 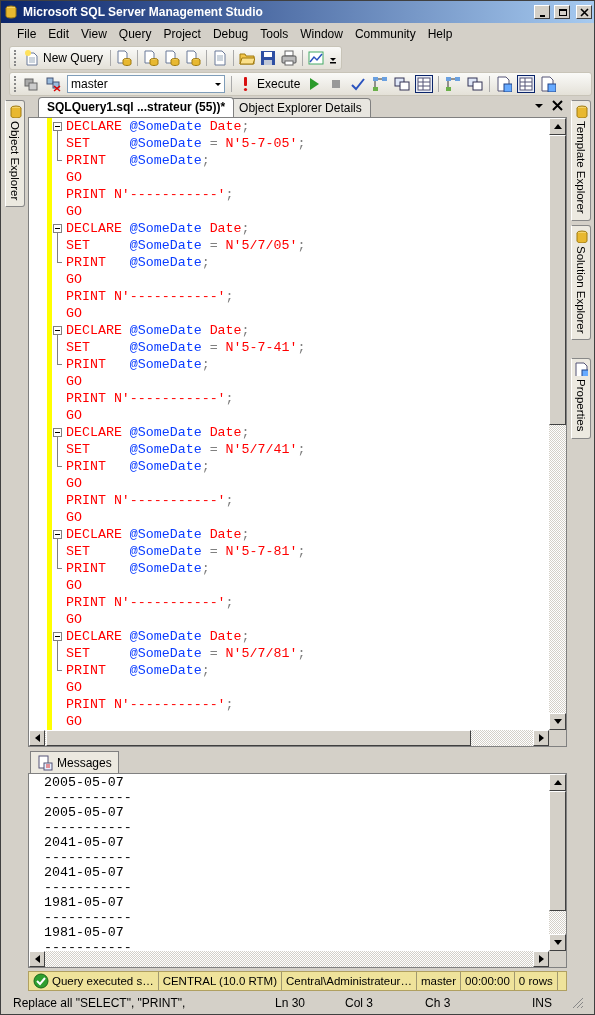 I want to click on messages-tab: Messages, so click(x=74, y=762).